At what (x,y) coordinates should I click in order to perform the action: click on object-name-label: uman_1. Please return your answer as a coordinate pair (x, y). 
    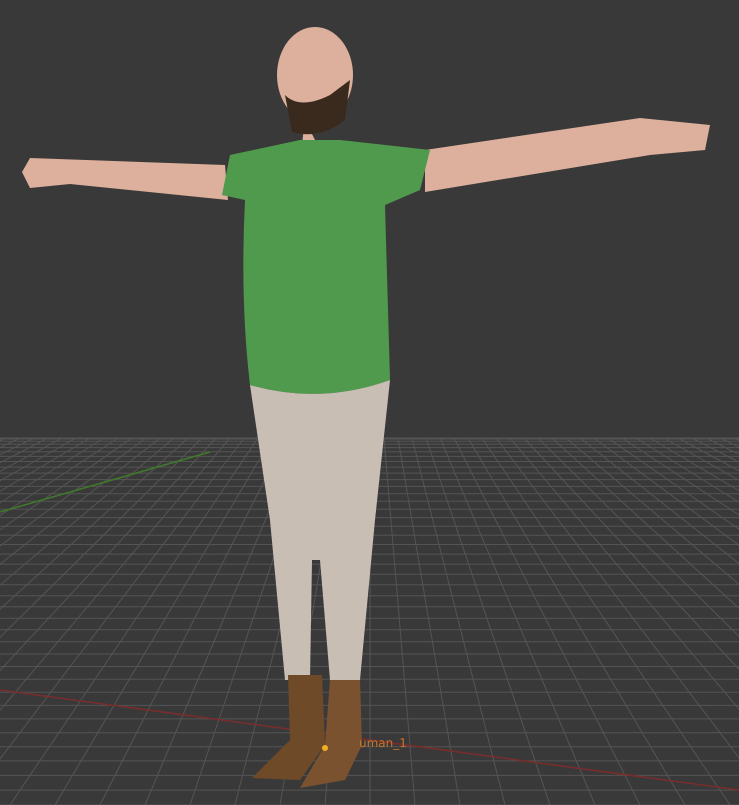
    Looking at the image, I should click on (383, 743).